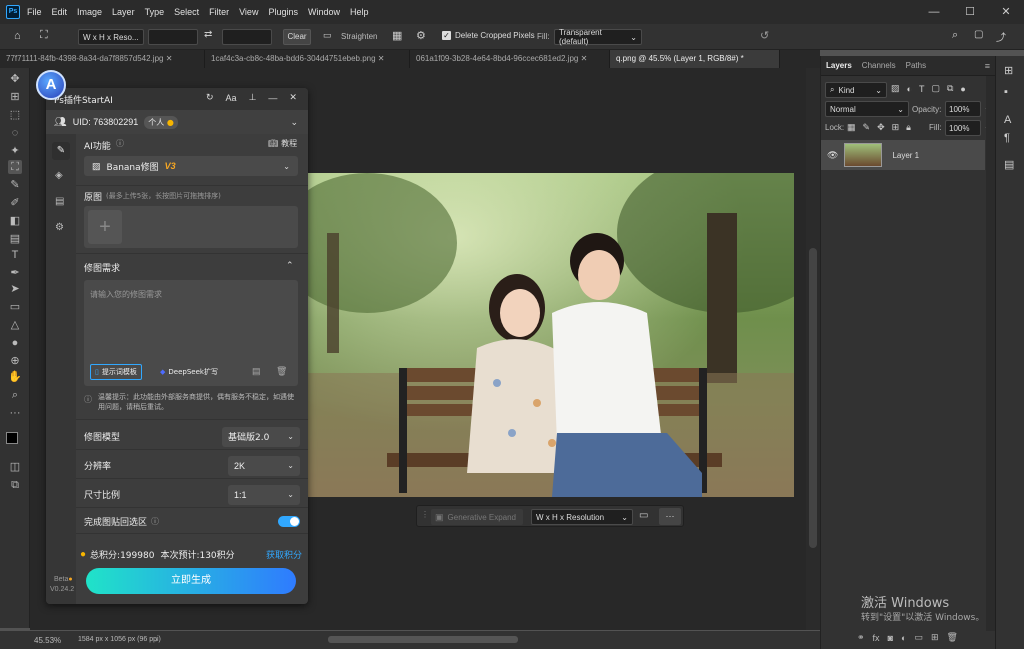  Describe the element at coordinates (905, 155) in the screenshot. I see `layer-name: Layer 1` at that location.